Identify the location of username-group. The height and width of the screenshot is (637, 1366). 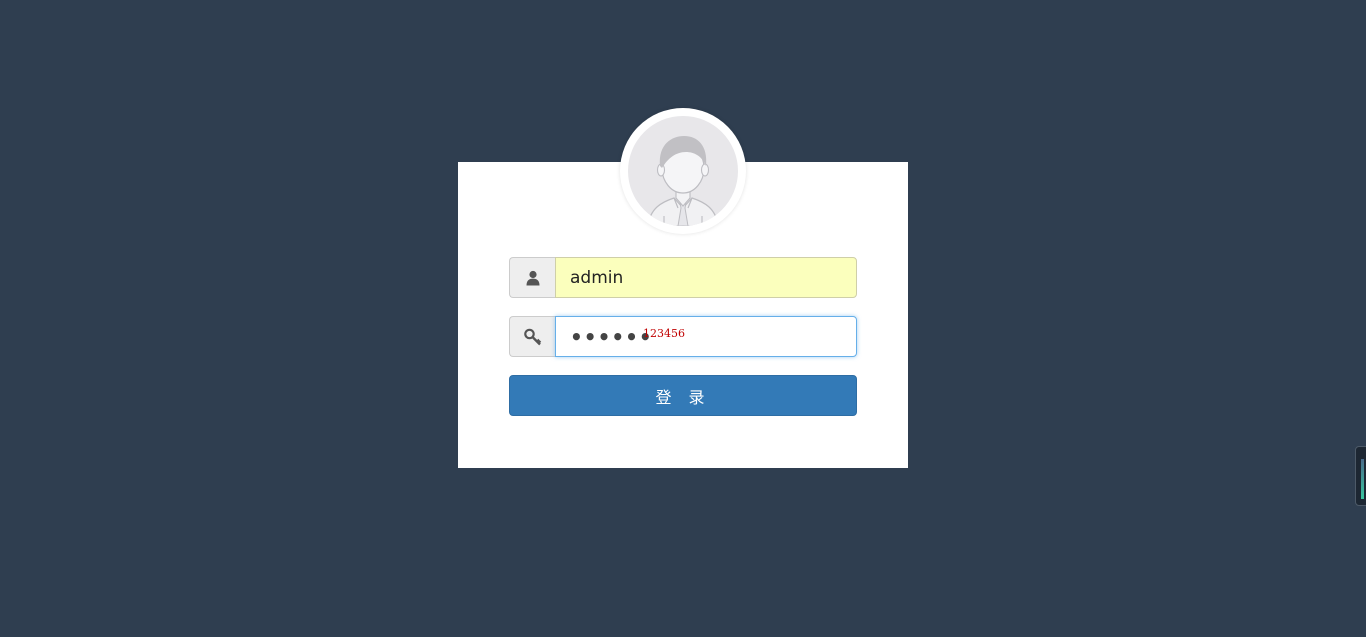
(683, 277).